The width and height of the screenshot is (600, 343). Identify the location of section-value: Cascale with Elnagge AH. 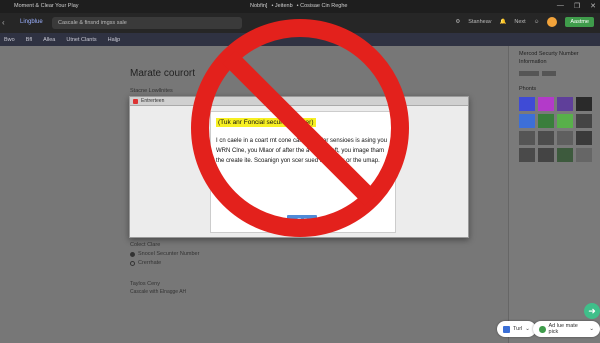
(158, 292).